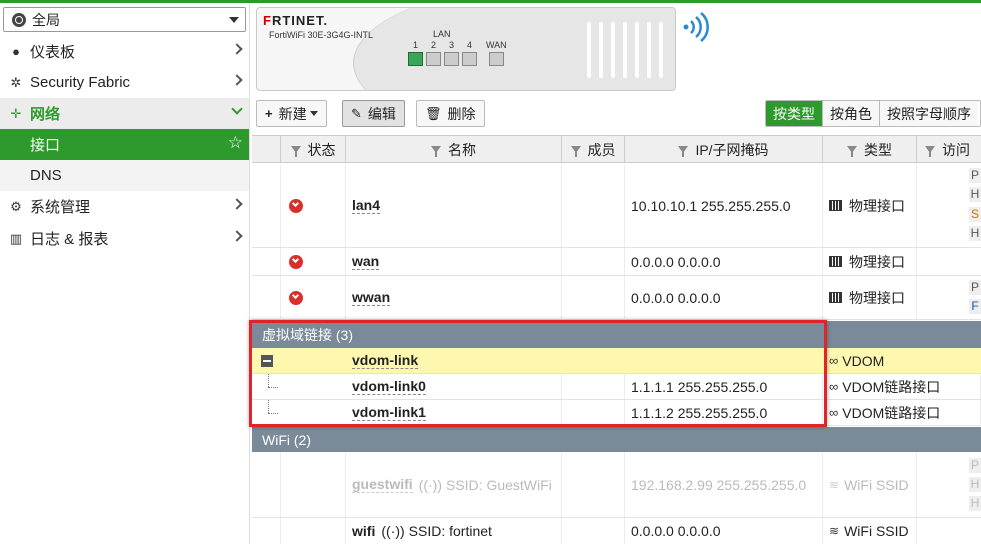 The width and height of the screenshot is (981, 544). Describe the element at coordinates (363, 531) in the screenshot. I see `interface-name: wifi` at that location.